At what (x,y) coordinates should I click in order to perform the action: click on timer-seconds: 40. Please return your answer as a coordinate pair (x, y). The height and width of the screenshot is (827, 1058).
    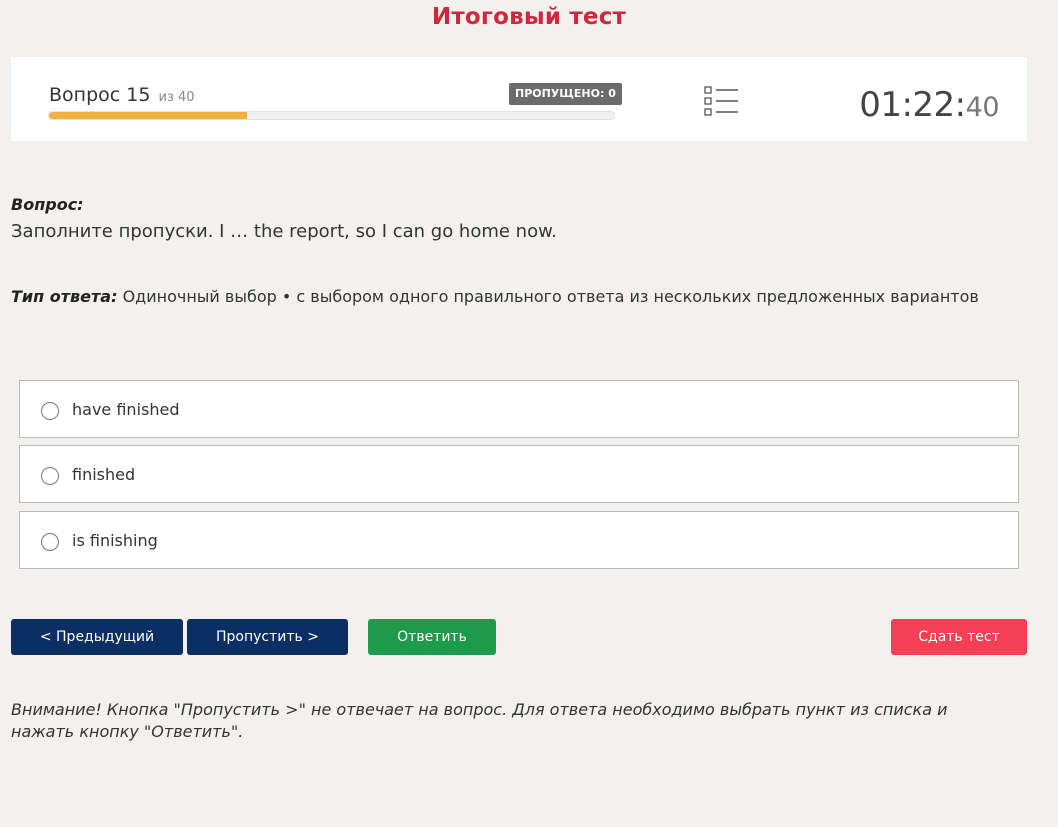
    Looking at the image, I should click on (982, 107).